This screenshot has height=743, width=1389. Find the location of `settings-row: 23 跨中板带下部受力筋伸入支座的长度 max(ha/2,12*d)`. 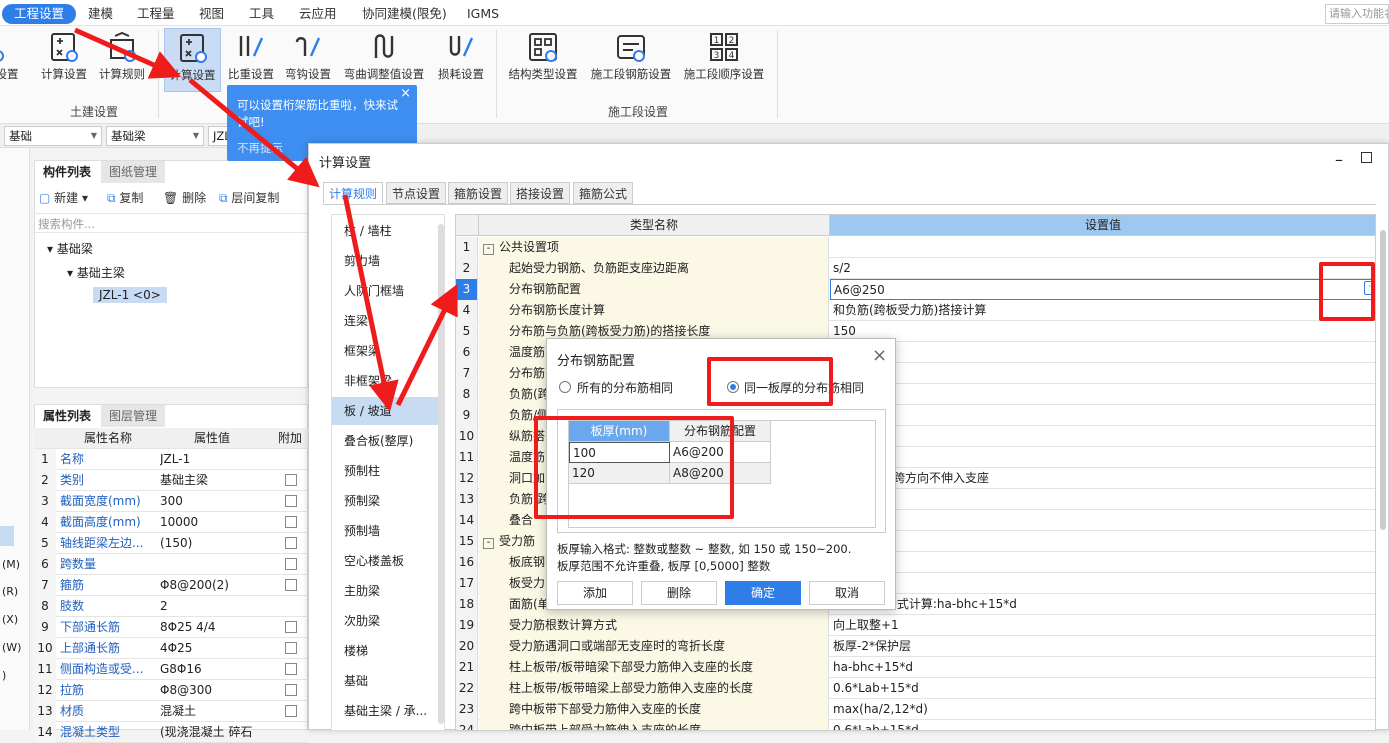

settings-row: 23 跨中板带下部受力筋伸入支座的长度 max(ha/2,12*d) is located at coordinates (915, 709).